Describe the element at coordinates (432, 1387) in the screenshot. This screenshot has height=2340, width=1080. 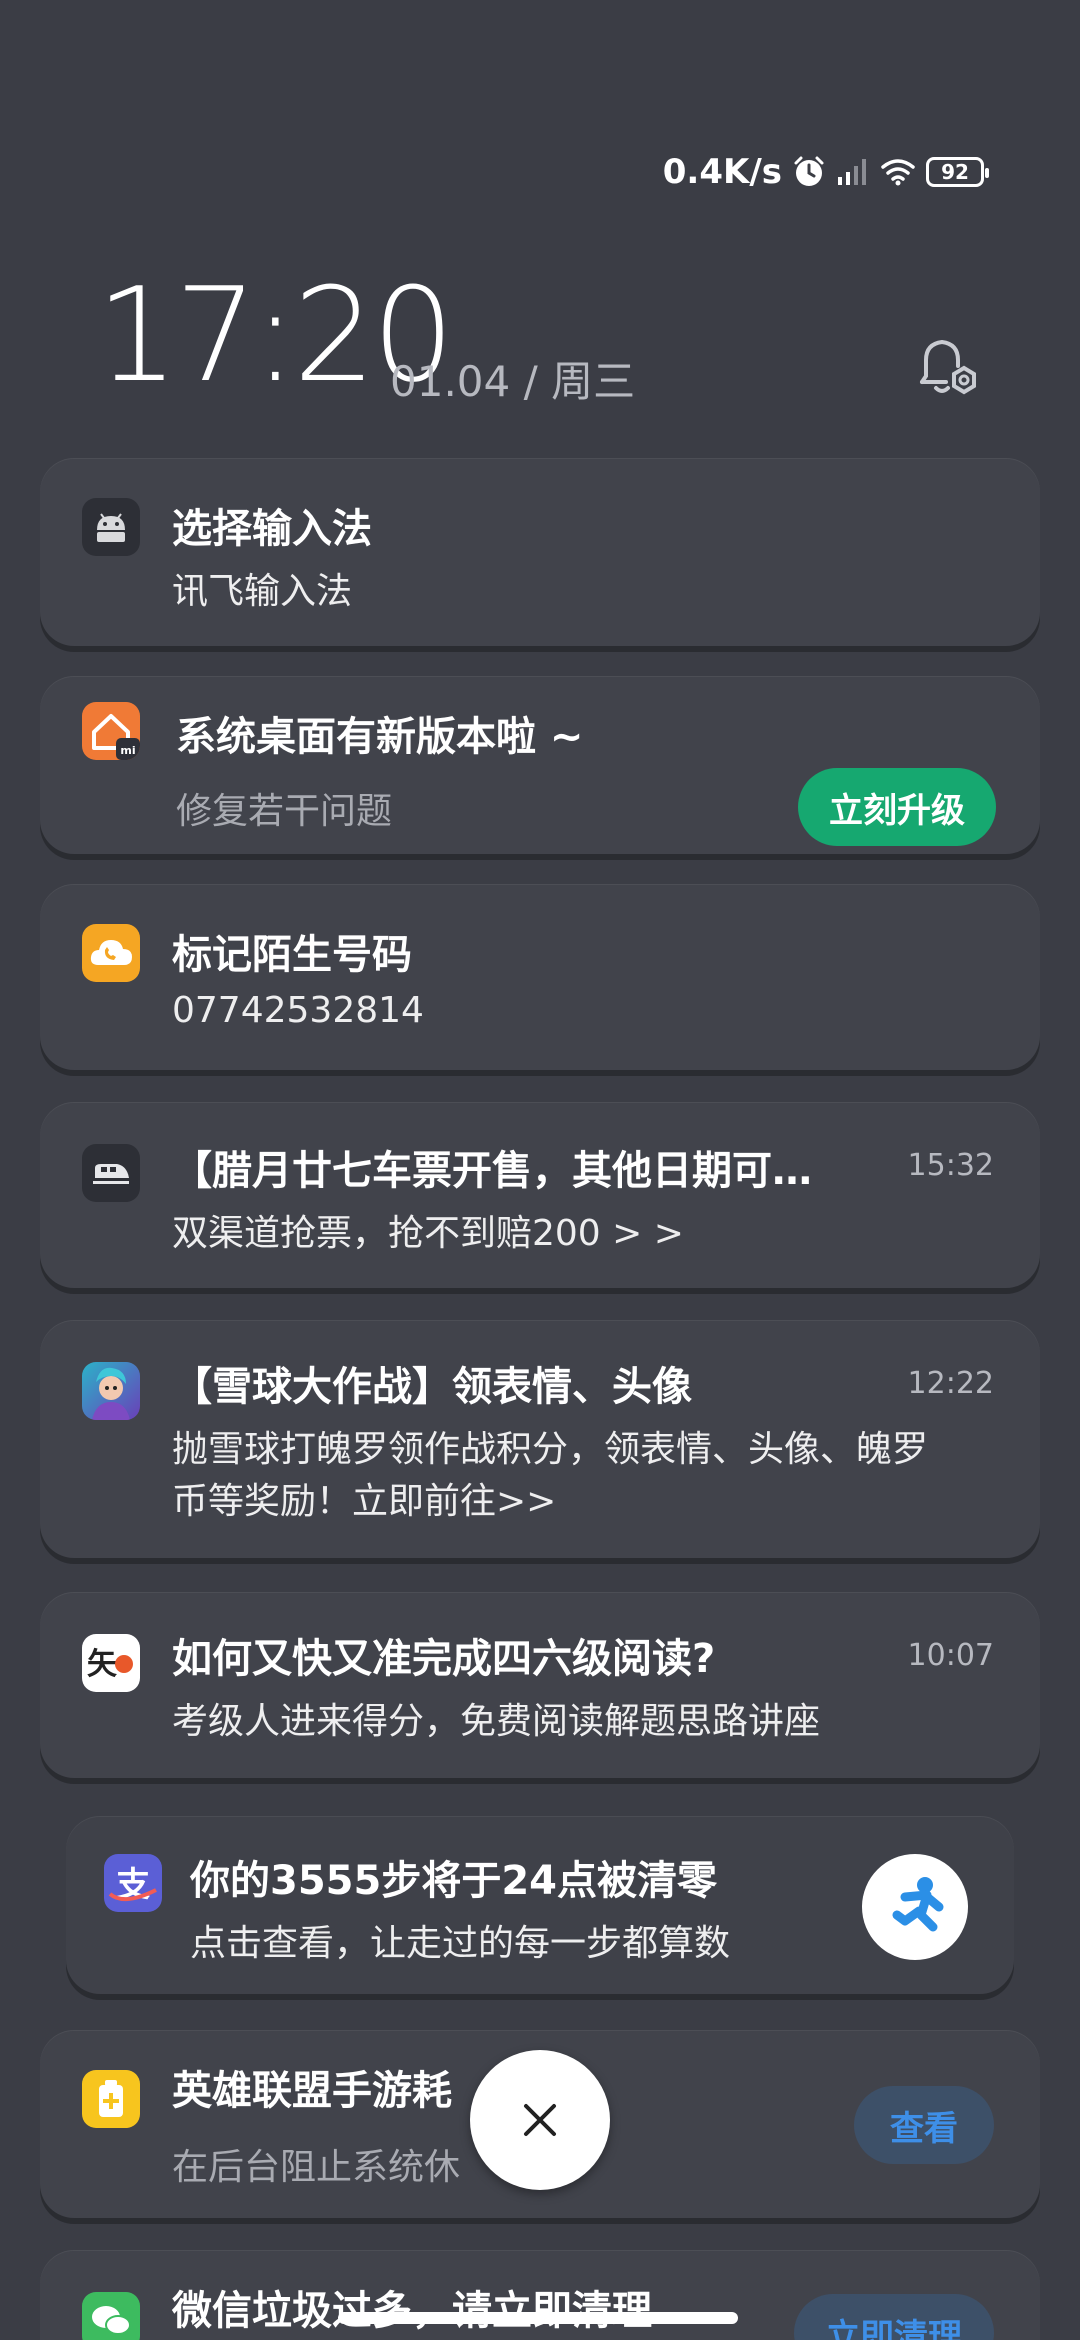
I see `notification-title: 【雪球大作战】领表情、头像` at that location.